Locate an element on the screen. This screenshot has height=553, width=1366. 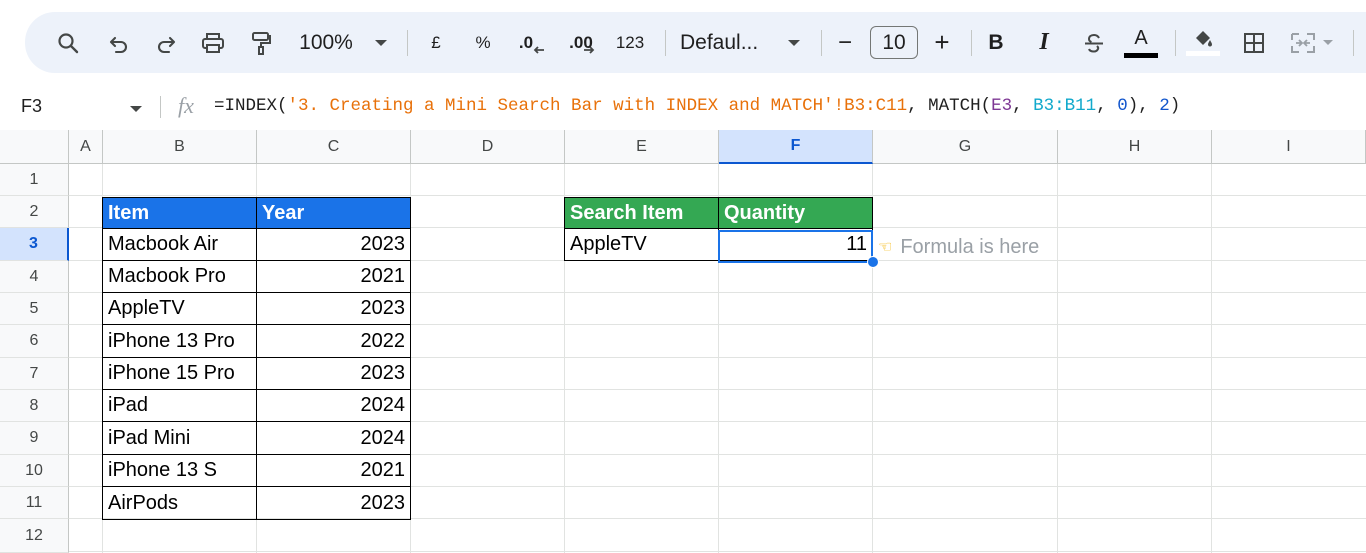
name-box: F3 is located at coordinates (31, 106).